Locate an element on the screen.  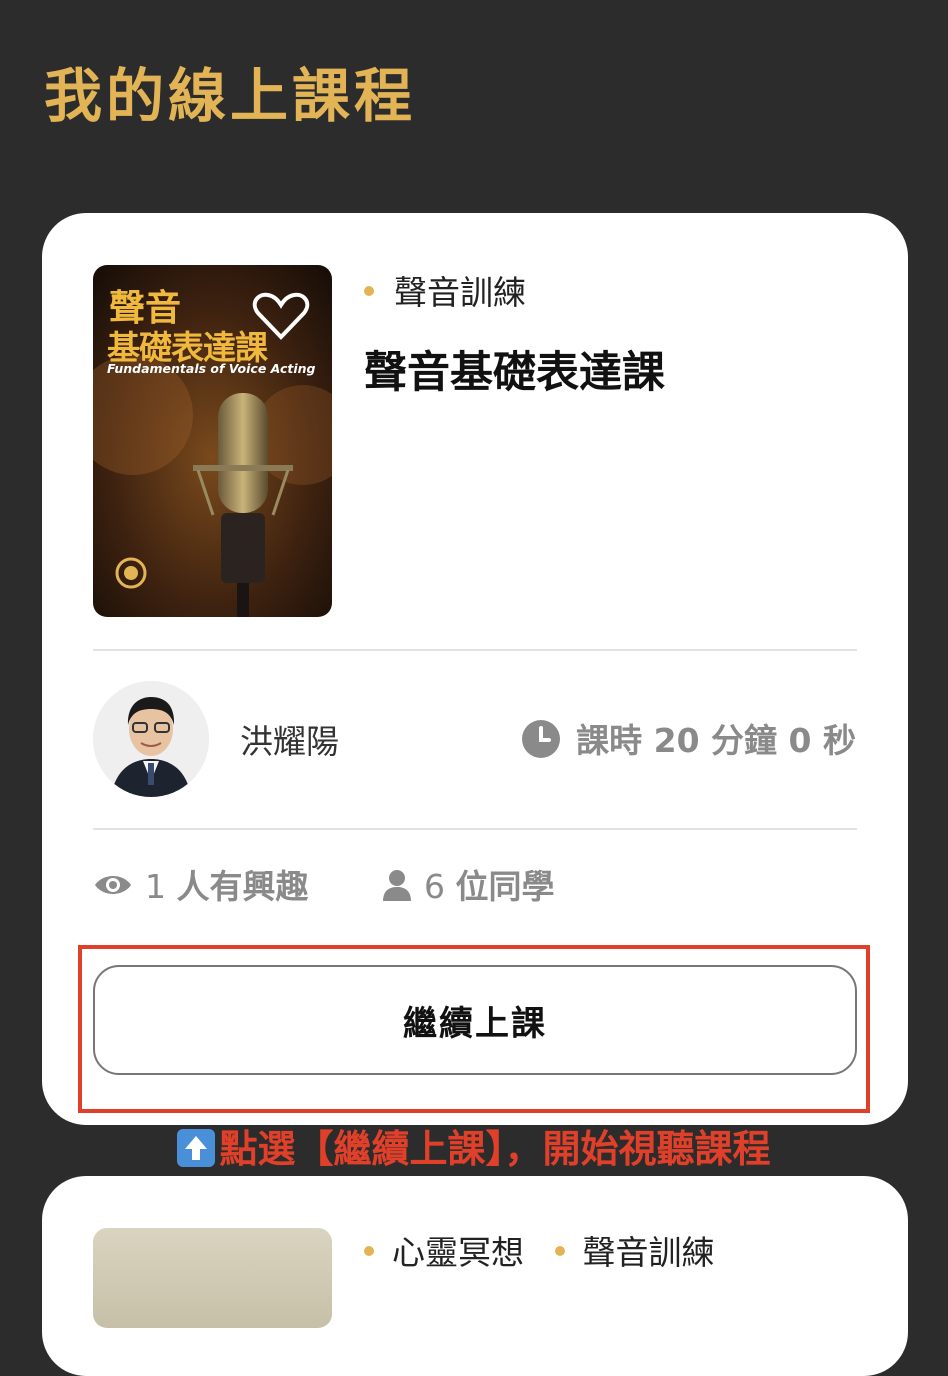
clock-icon is located at coordinates (541, 738).